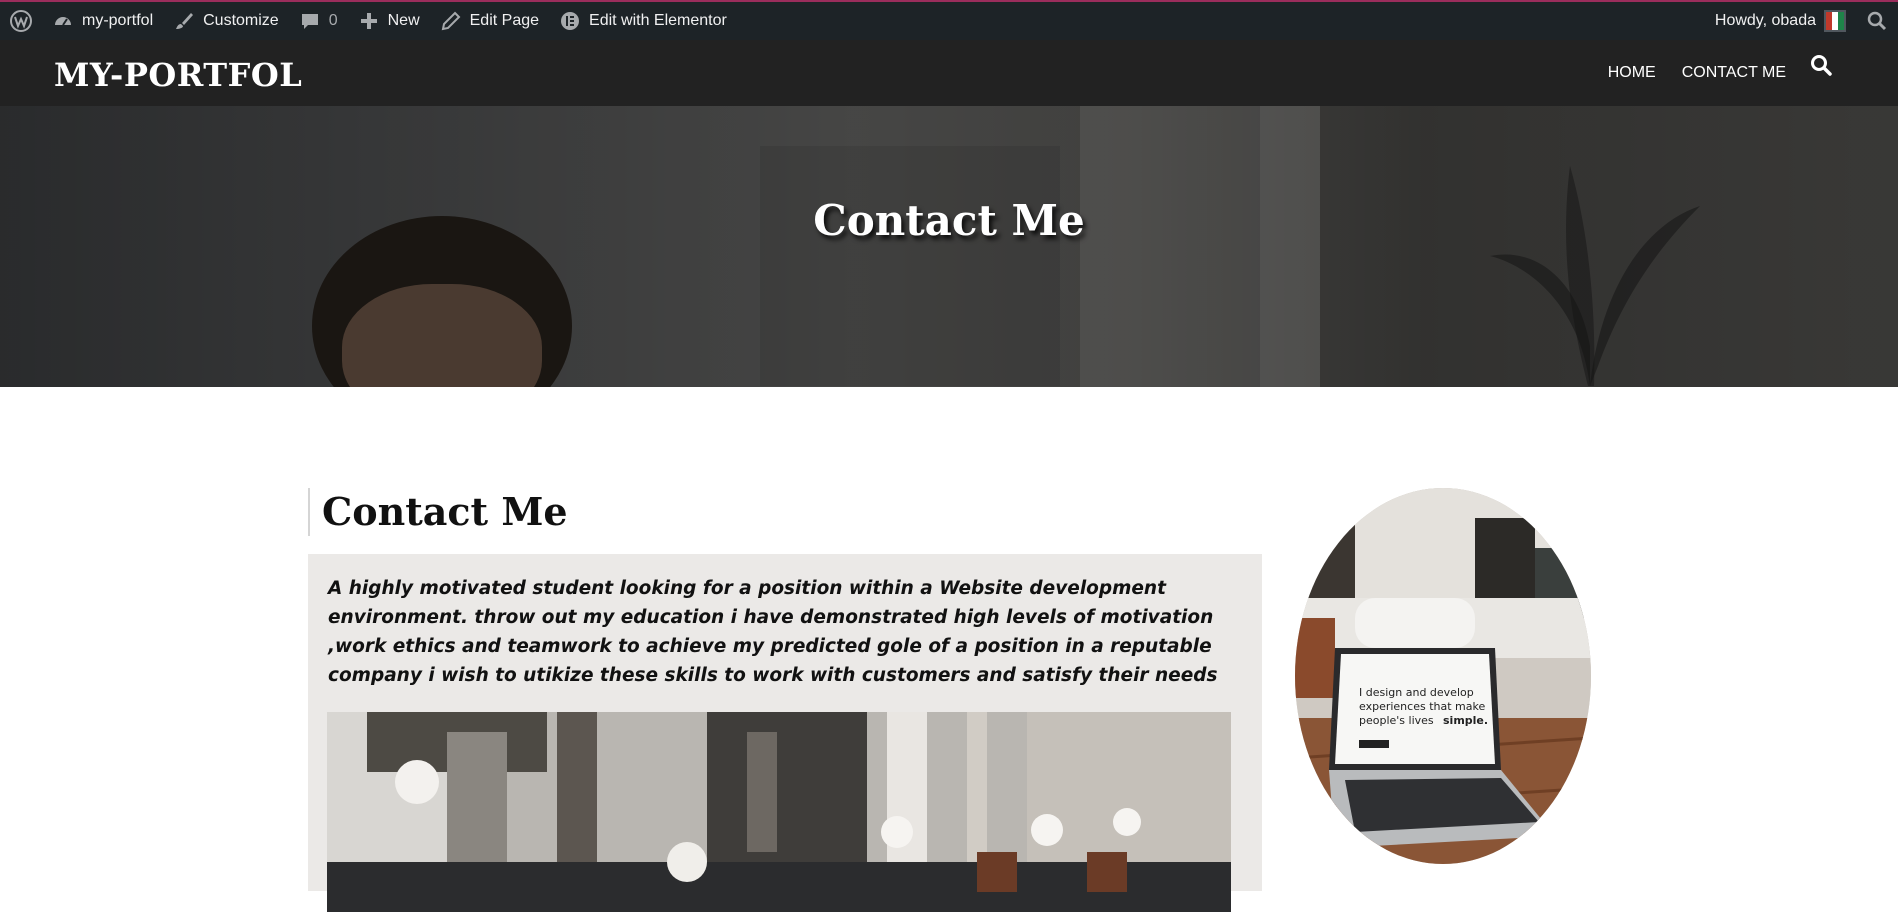 Image resolution: width=1898 pixels, height=912 pixels. I want to click on laptop-text-line3: people's lives, so click(1396, 720).